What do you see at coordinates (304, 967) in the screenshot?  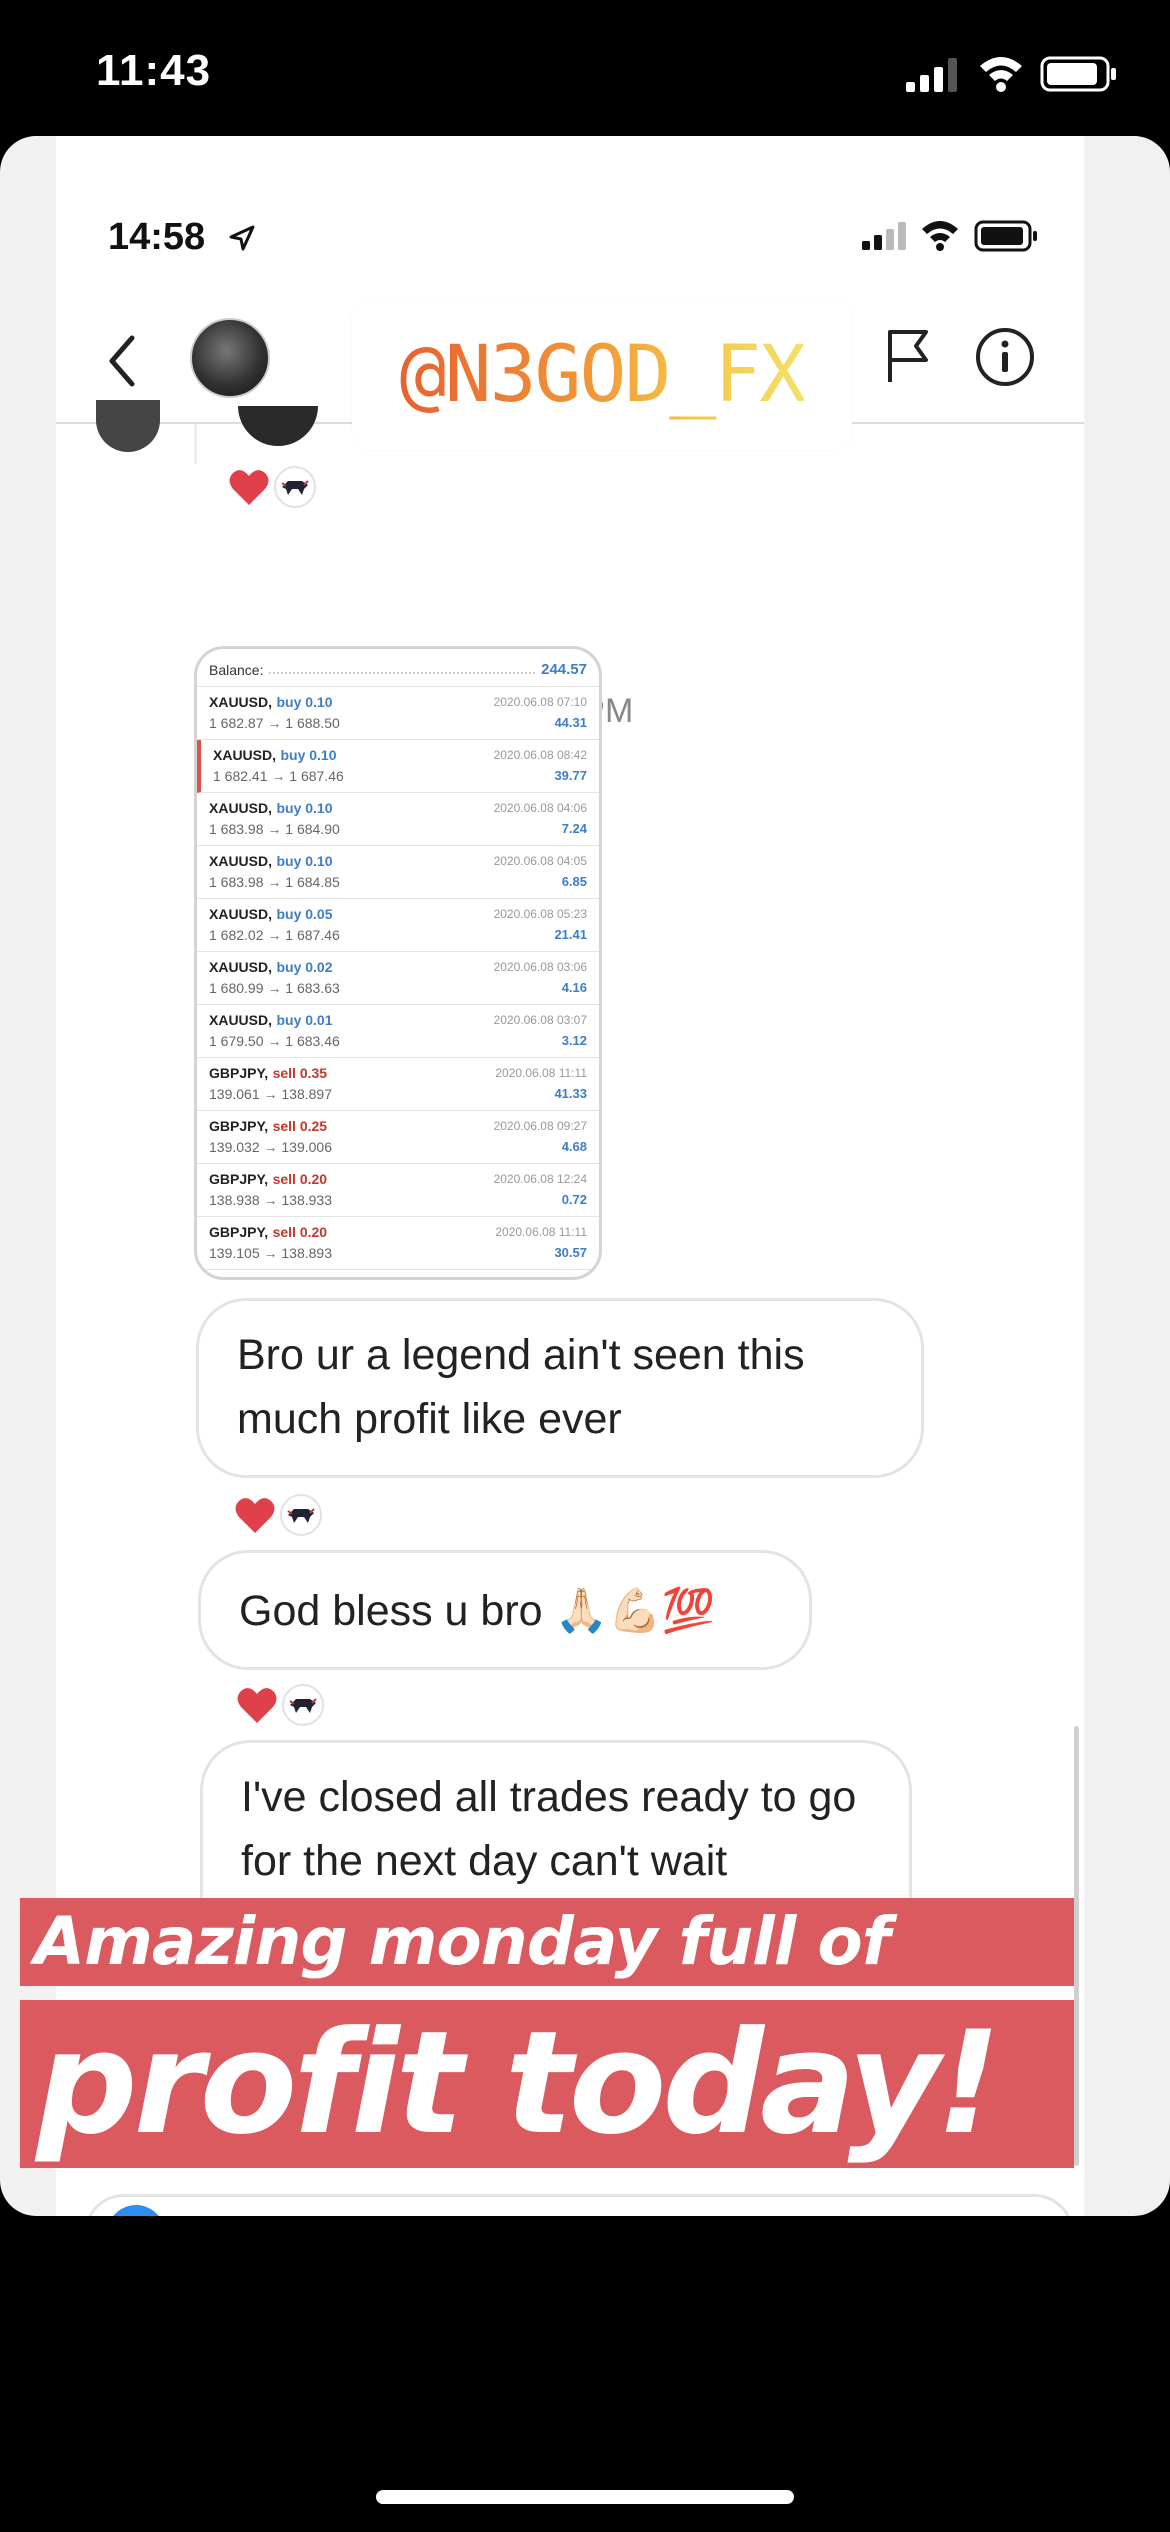 I see `trade-direction: buy 0.02` at bounding box center [304, 967].